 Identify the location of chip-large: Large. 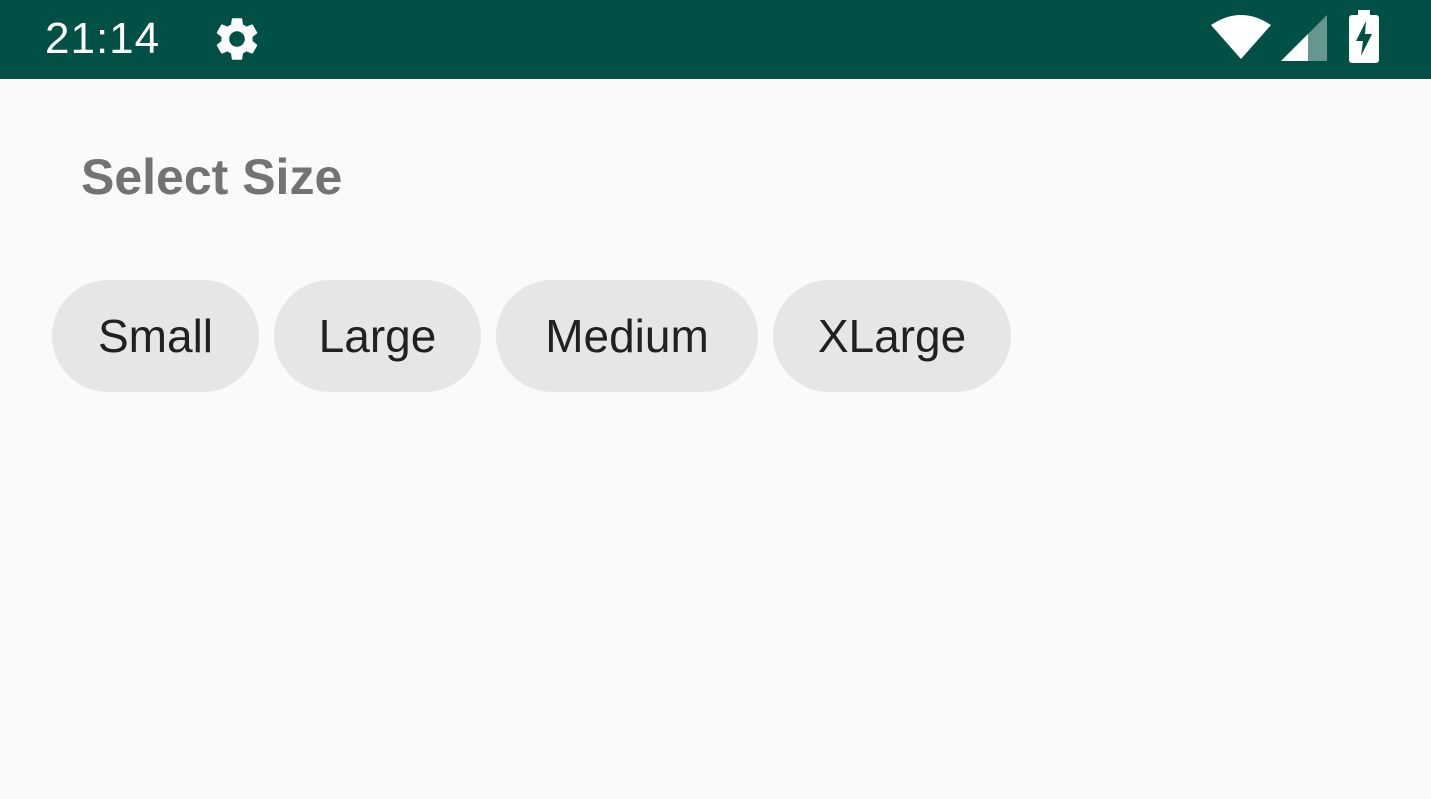
(377, 336).